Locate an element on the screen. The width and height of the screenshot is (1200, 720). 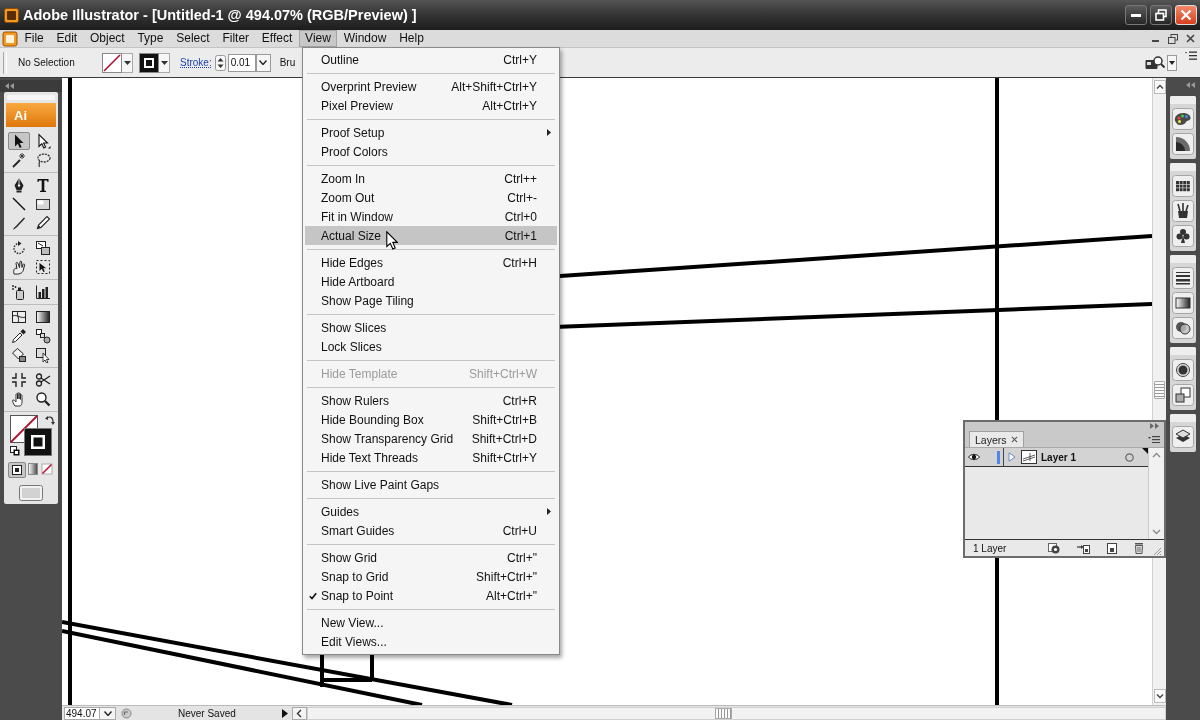
scissors-icon is located at coordinates (43, 379).